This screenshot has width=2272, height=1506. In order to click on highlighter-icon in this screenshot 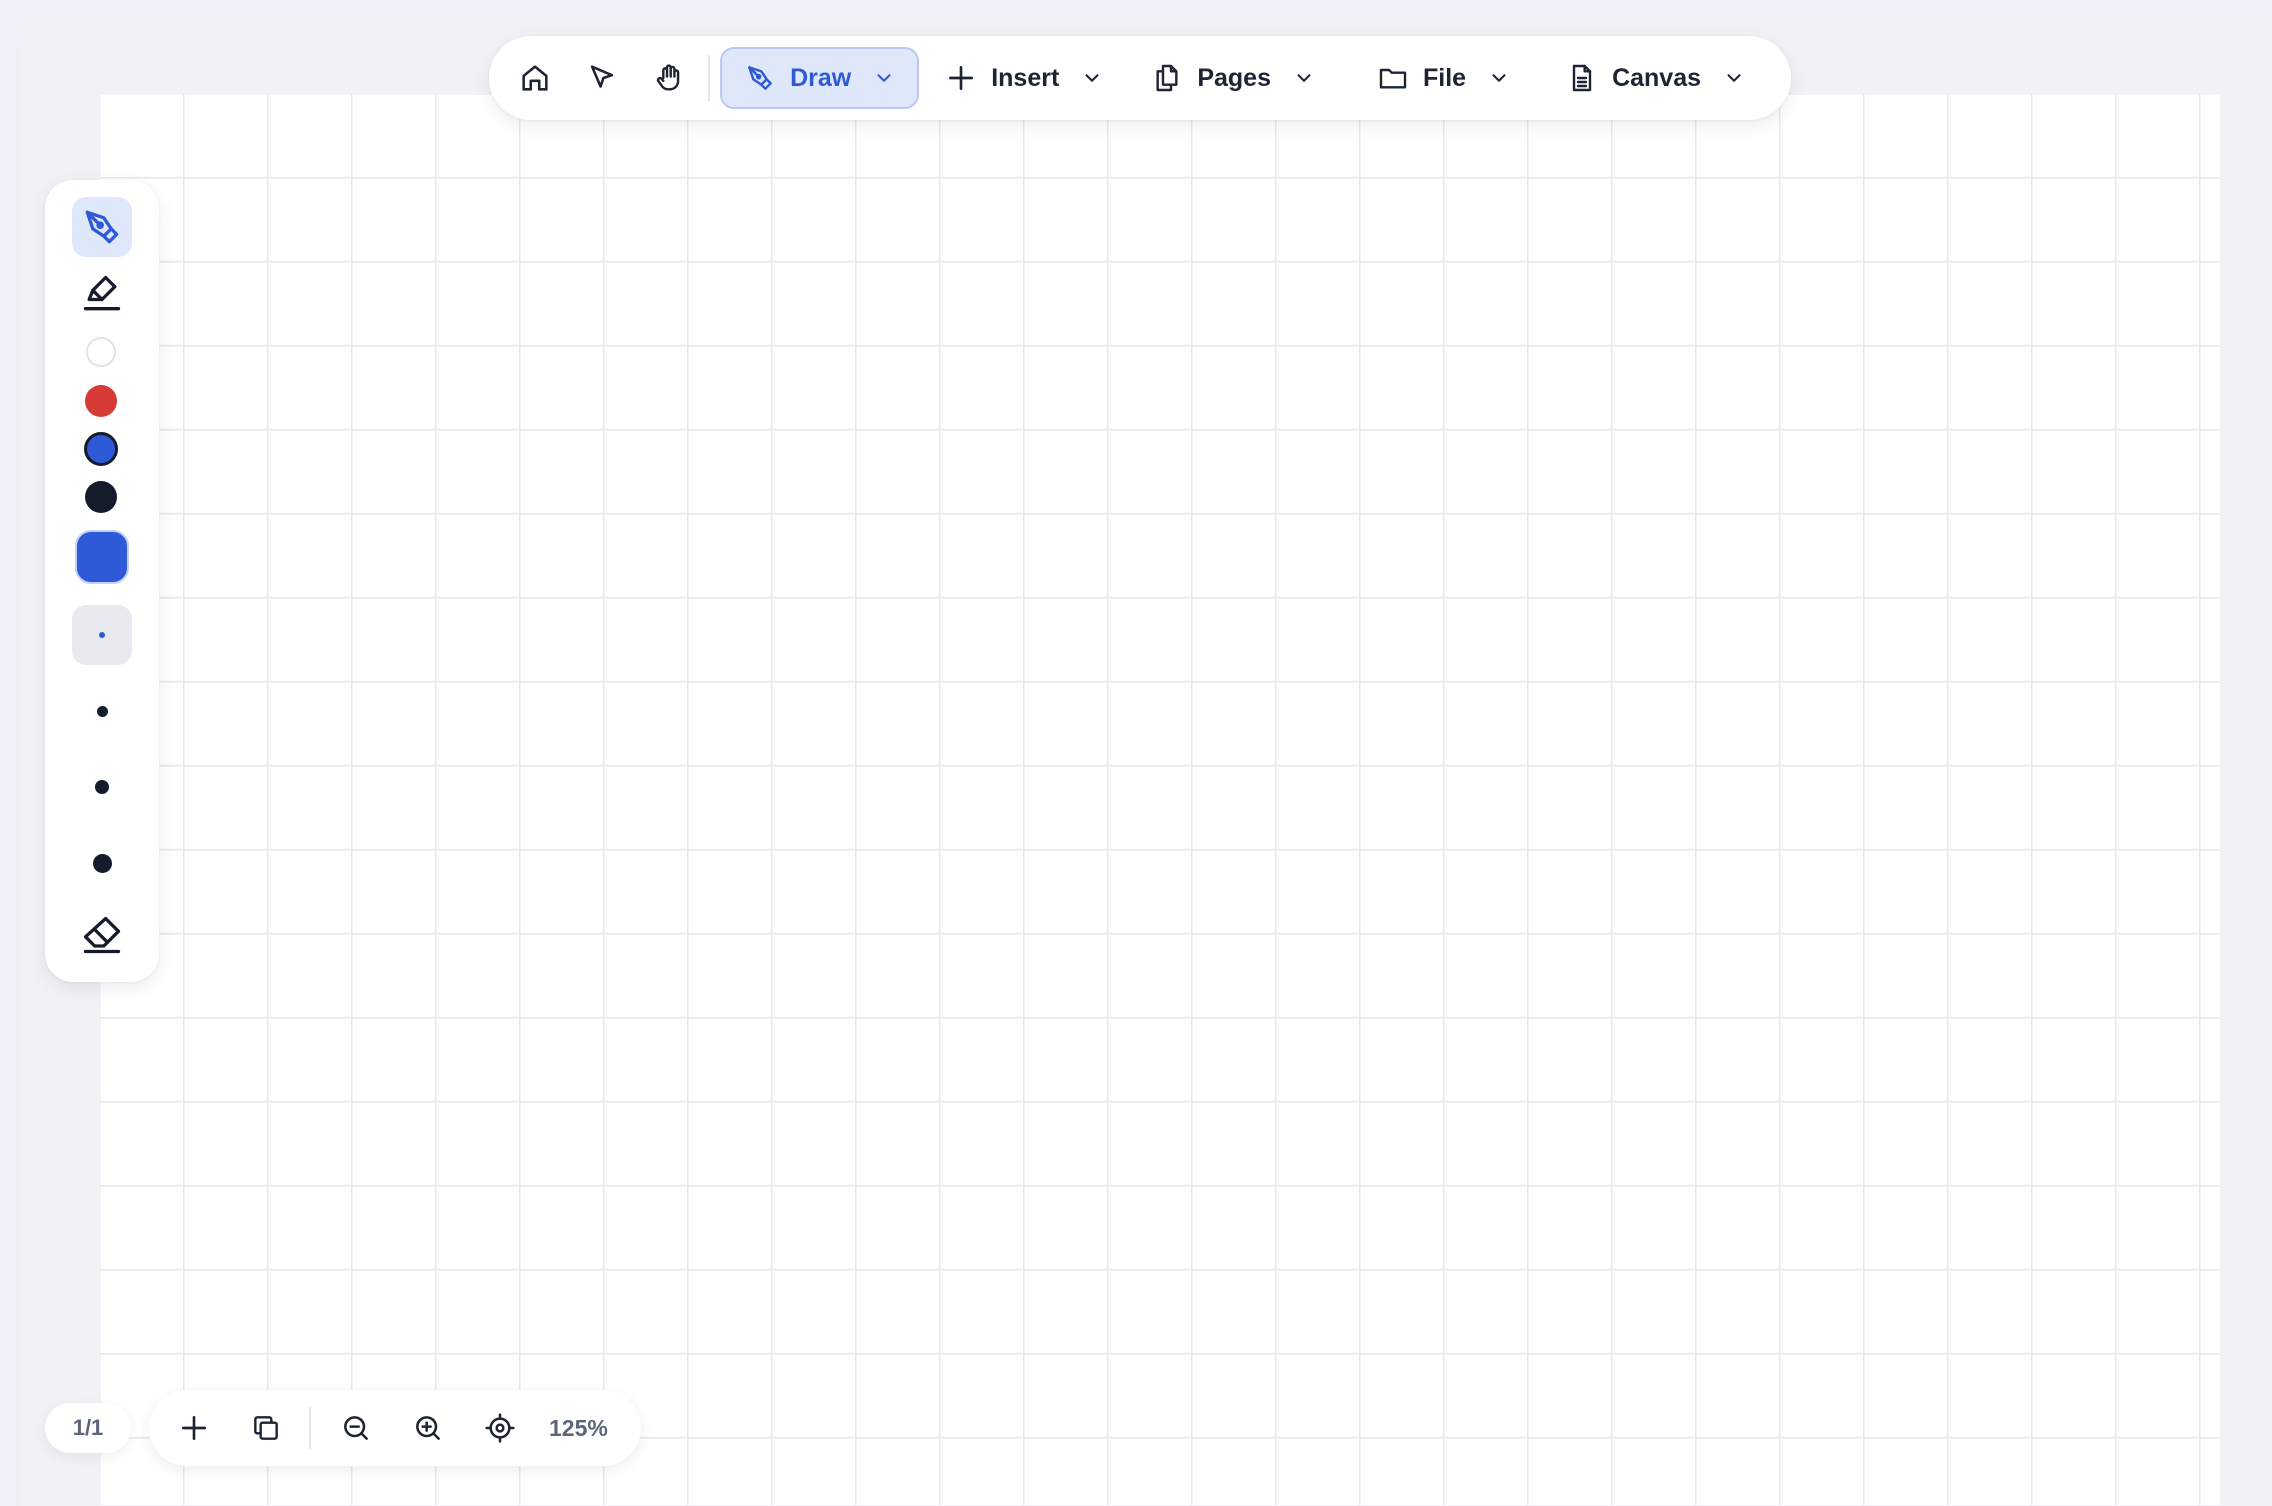, I will do `click(102, 293)`.